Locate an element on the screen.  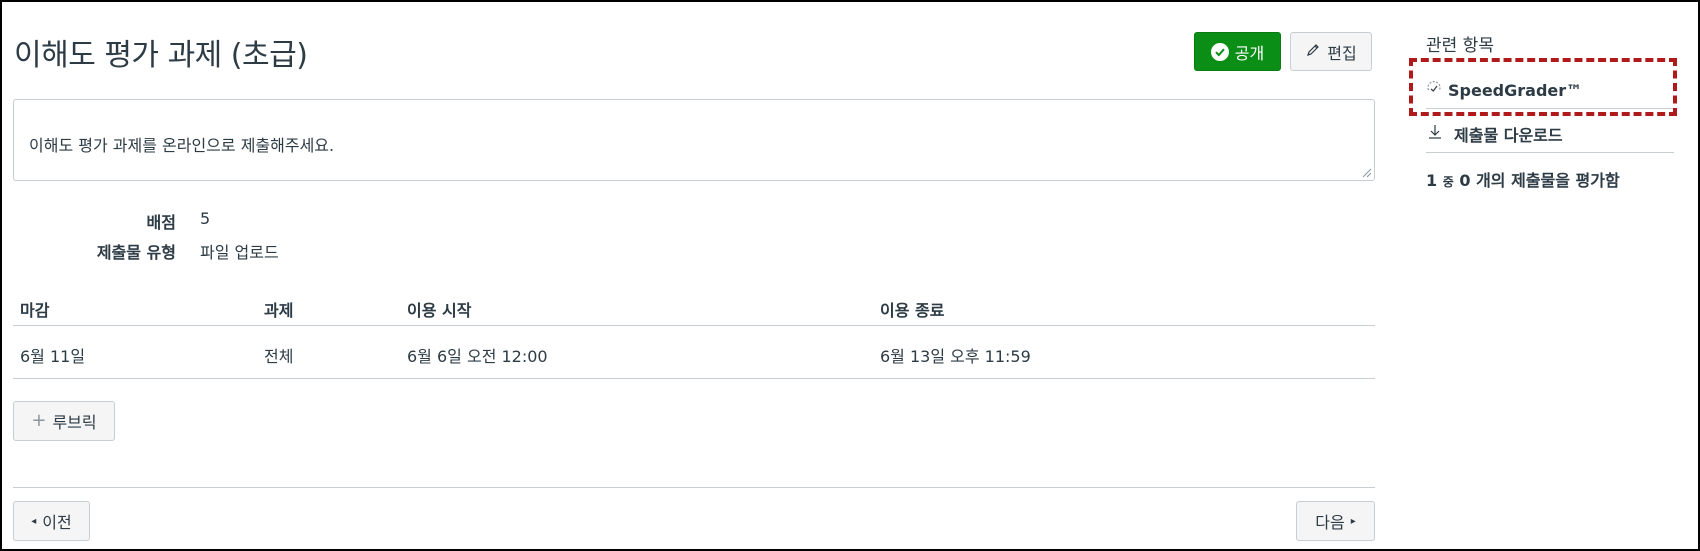
next-button: 다음 ▸ is located at coordinates (1335, 521).